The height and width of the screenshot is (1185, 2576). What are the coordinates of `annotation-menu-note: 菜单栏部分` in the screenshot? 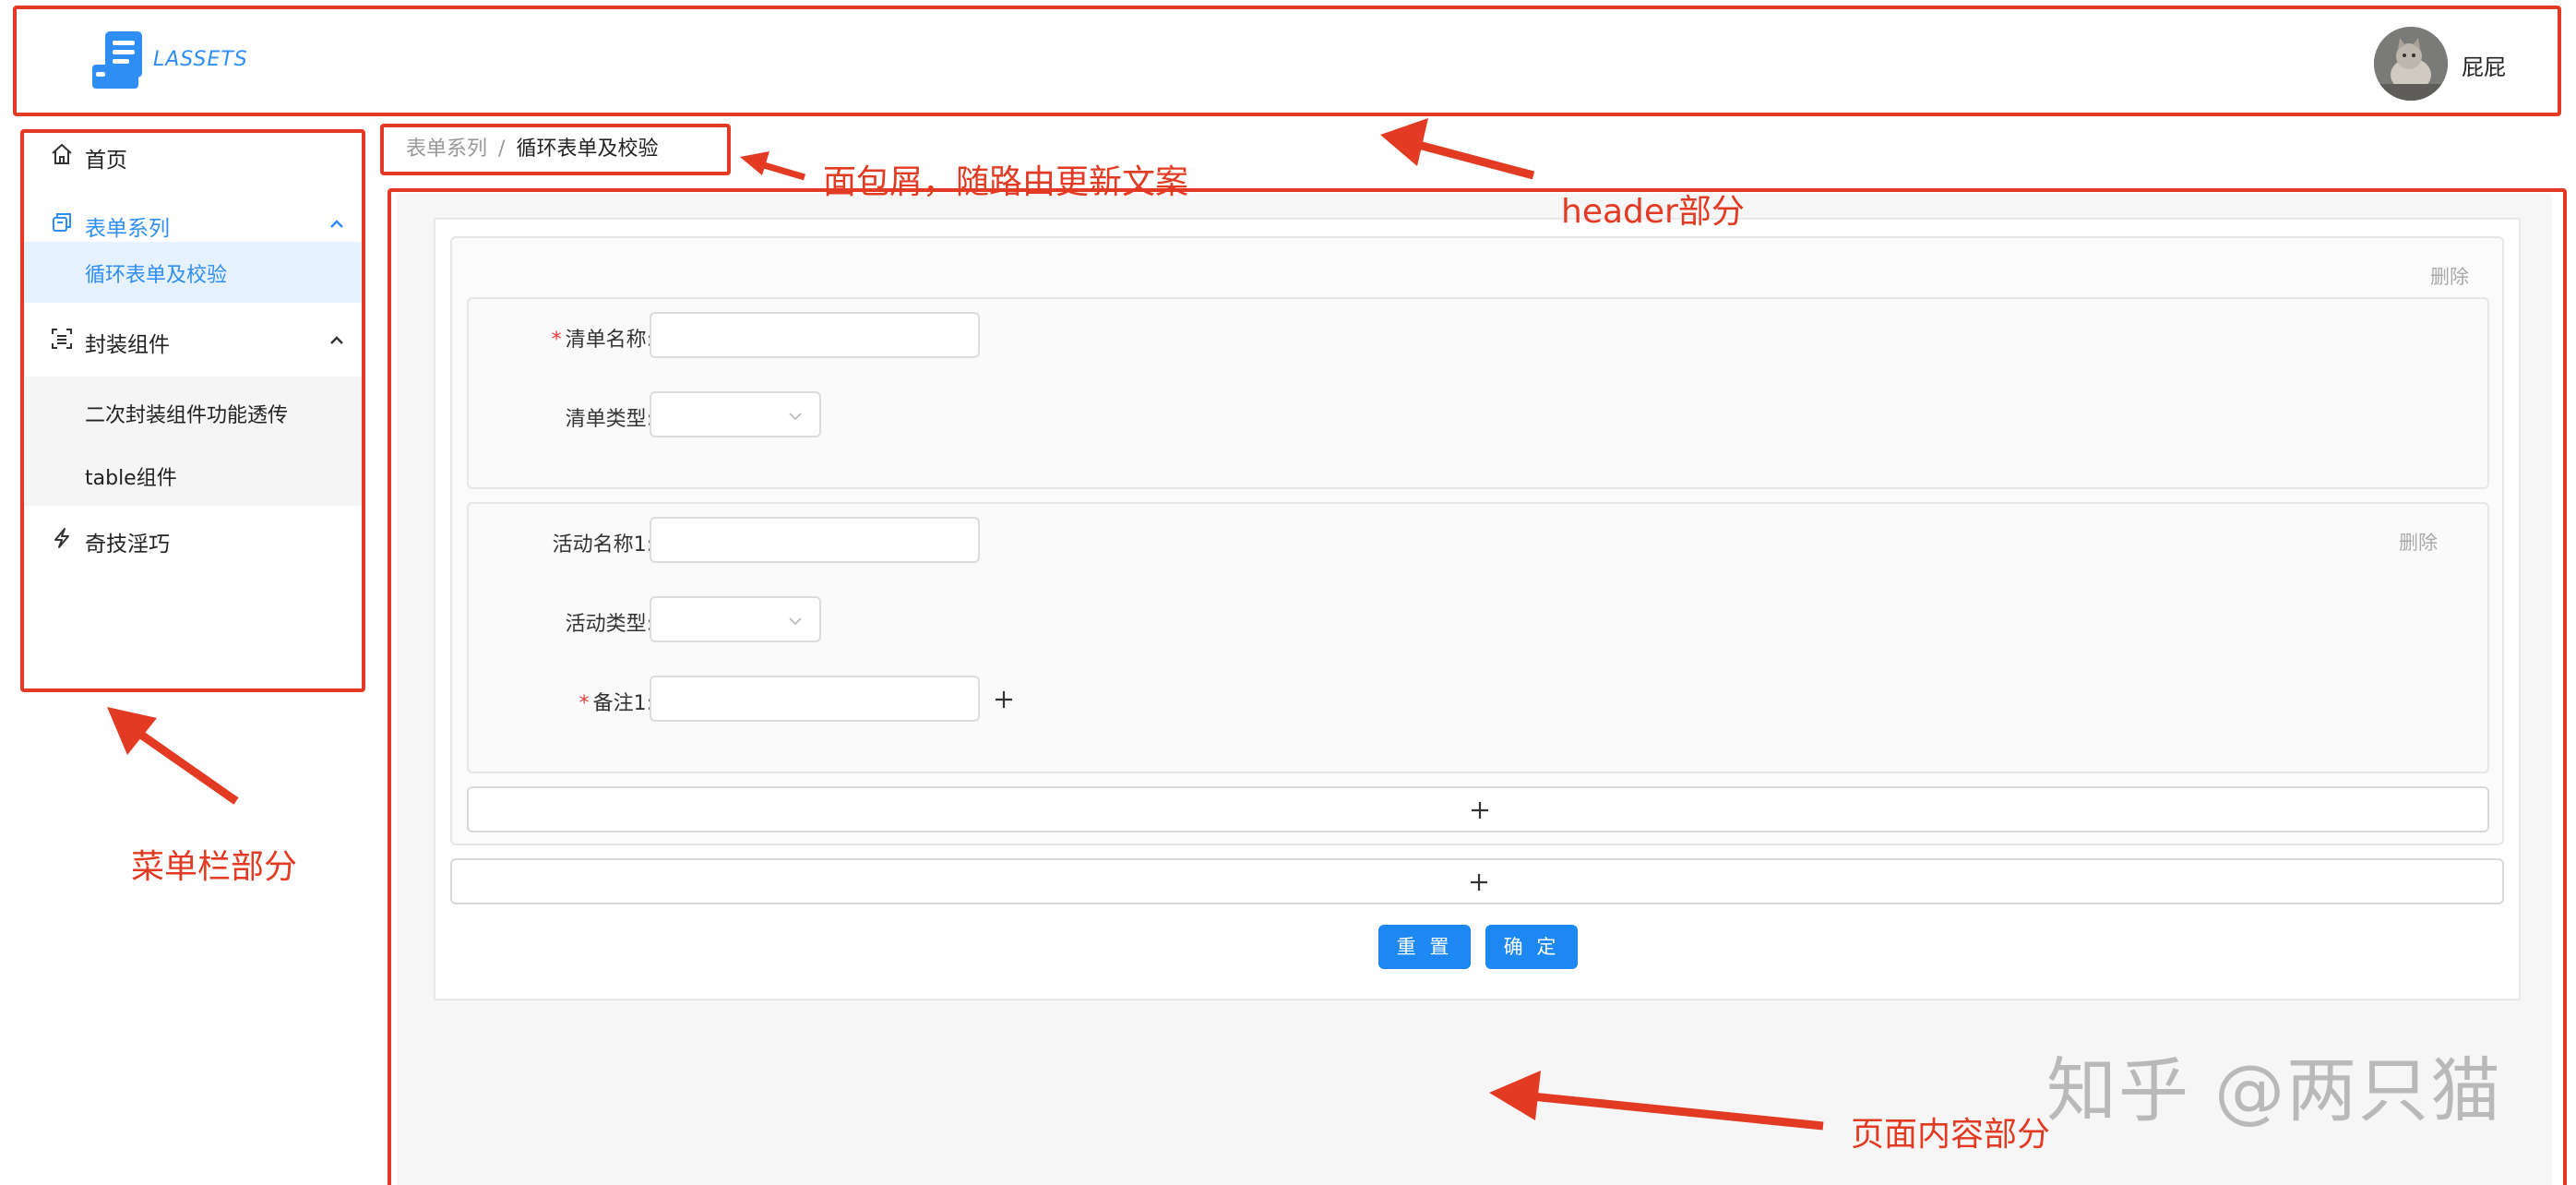 It's located at (215, 867).